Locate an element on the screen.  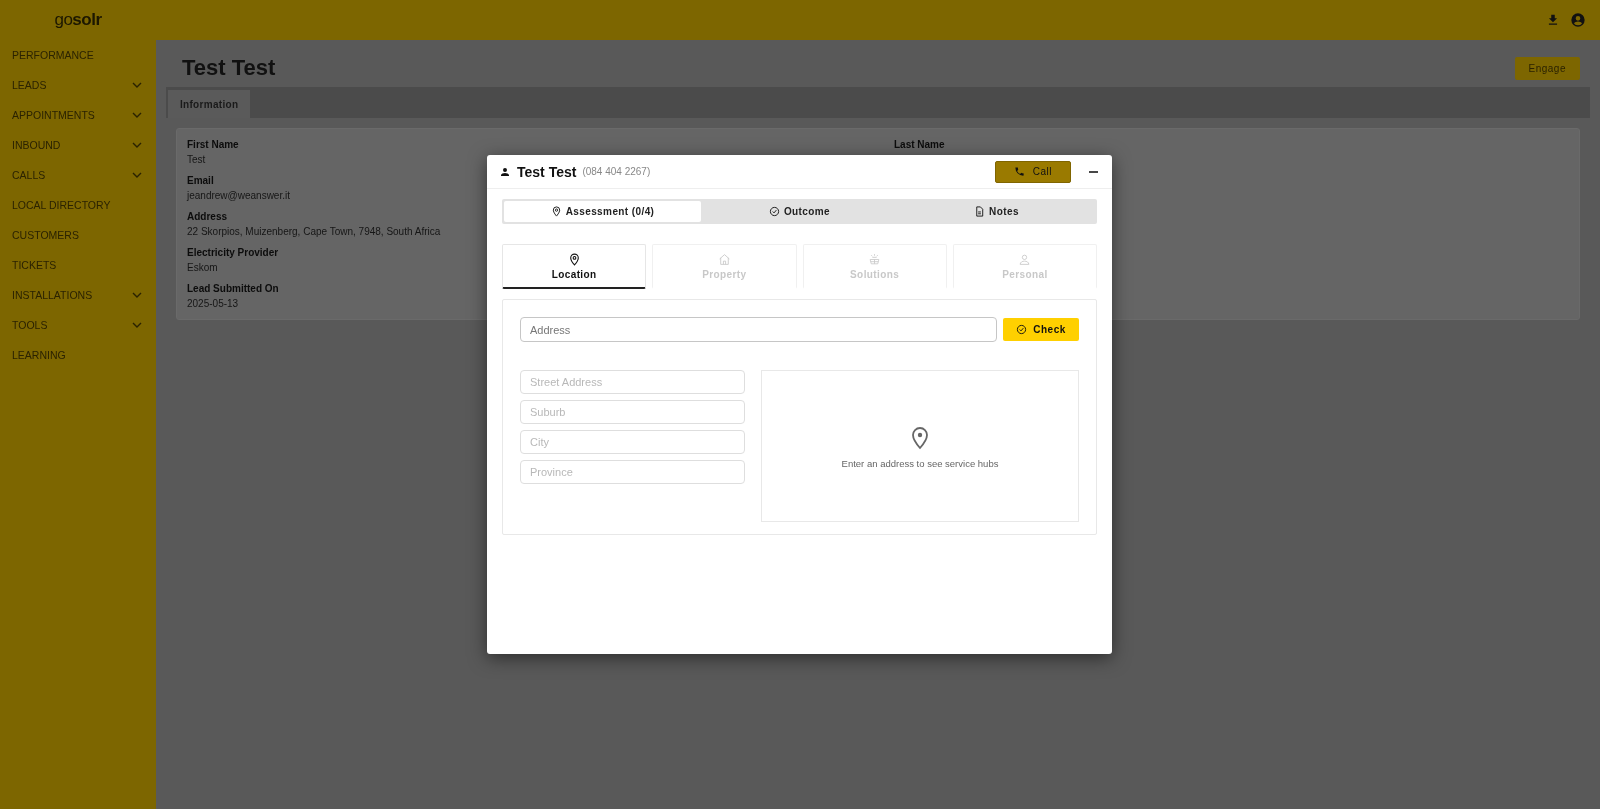
sidebar-item: INBOUND is located at coordinates (78, 145).